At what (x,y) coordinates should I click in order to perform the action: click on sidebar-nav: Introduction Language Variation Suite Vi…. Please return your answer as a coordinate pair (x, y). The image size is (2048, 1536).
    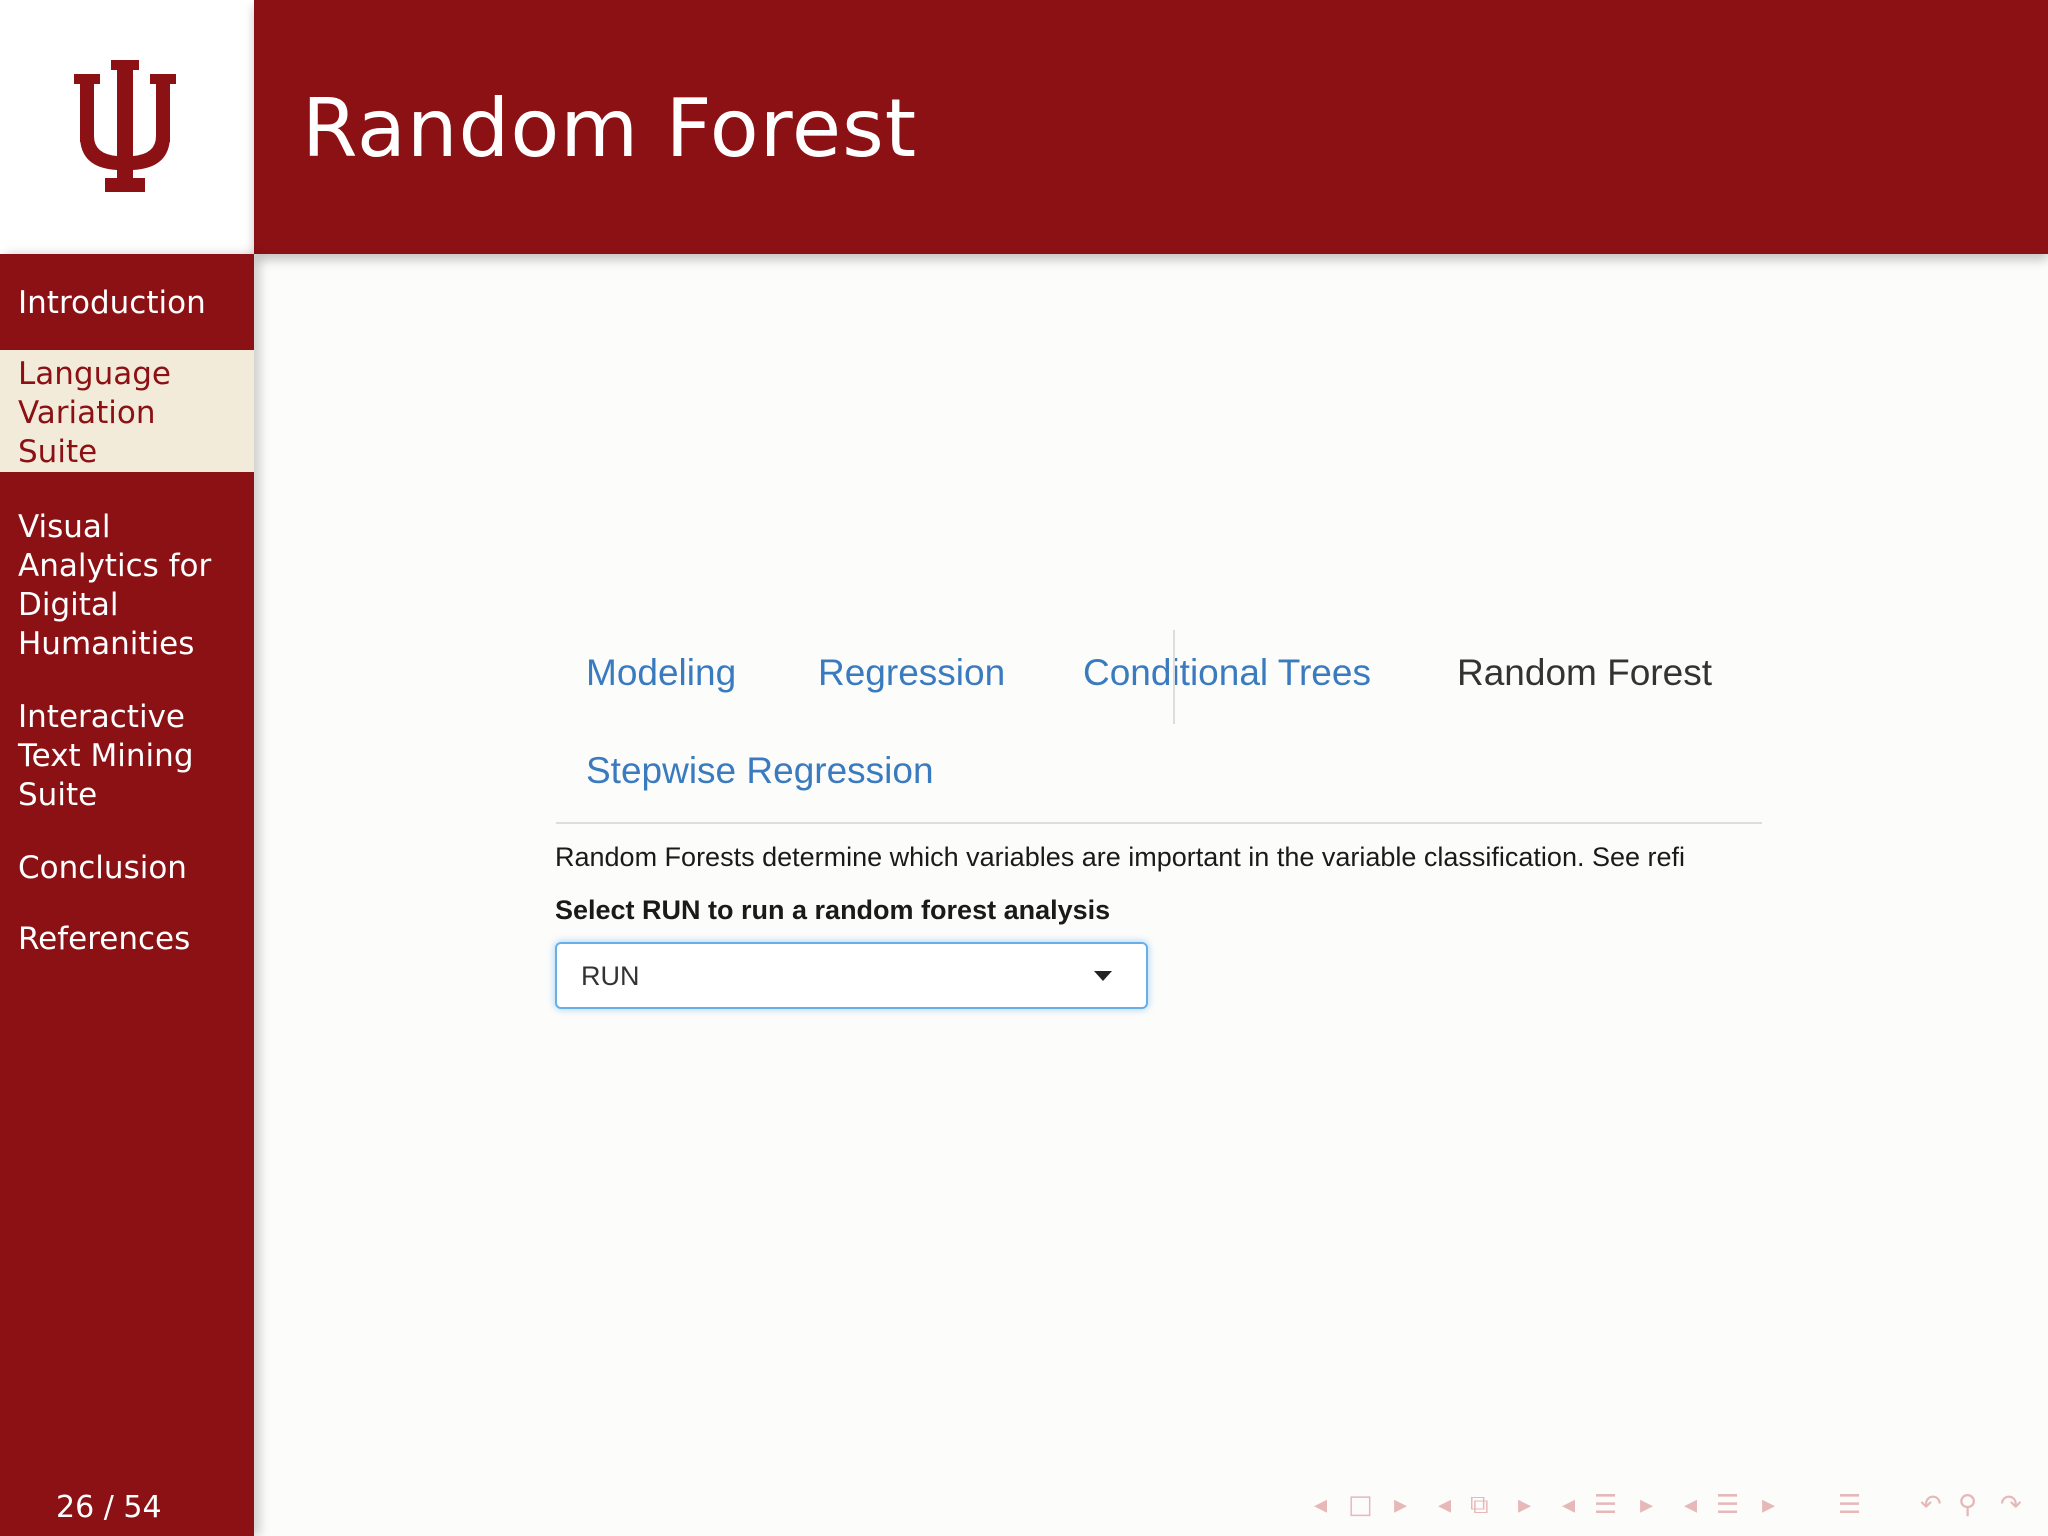
    Looking at the image, I should click on (127, 895).